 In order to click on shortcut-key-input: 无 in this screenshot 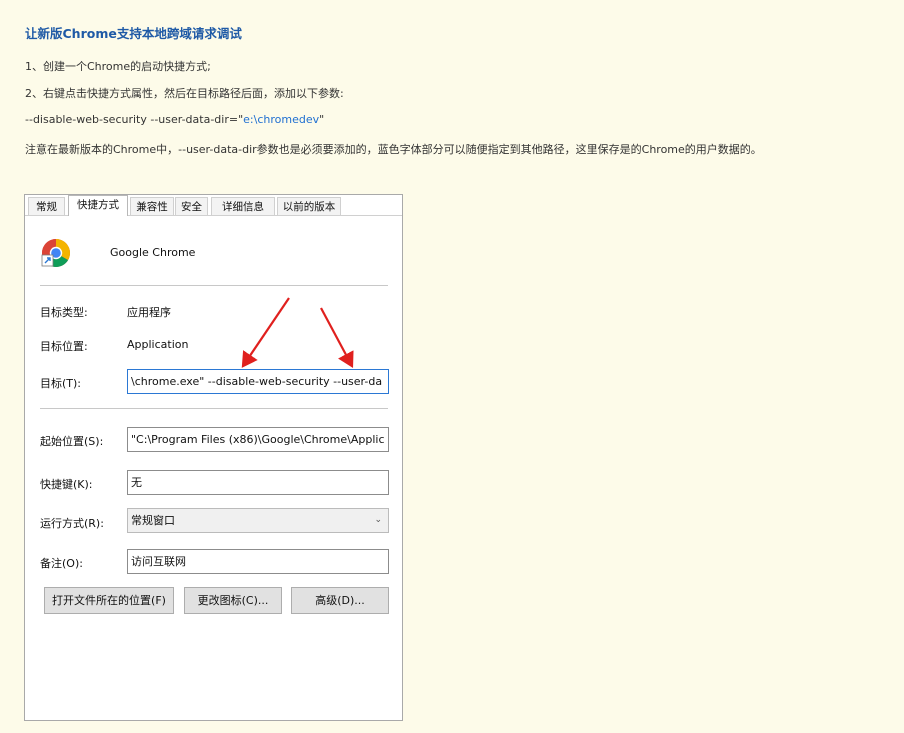, I will do `click(258, 482)`.